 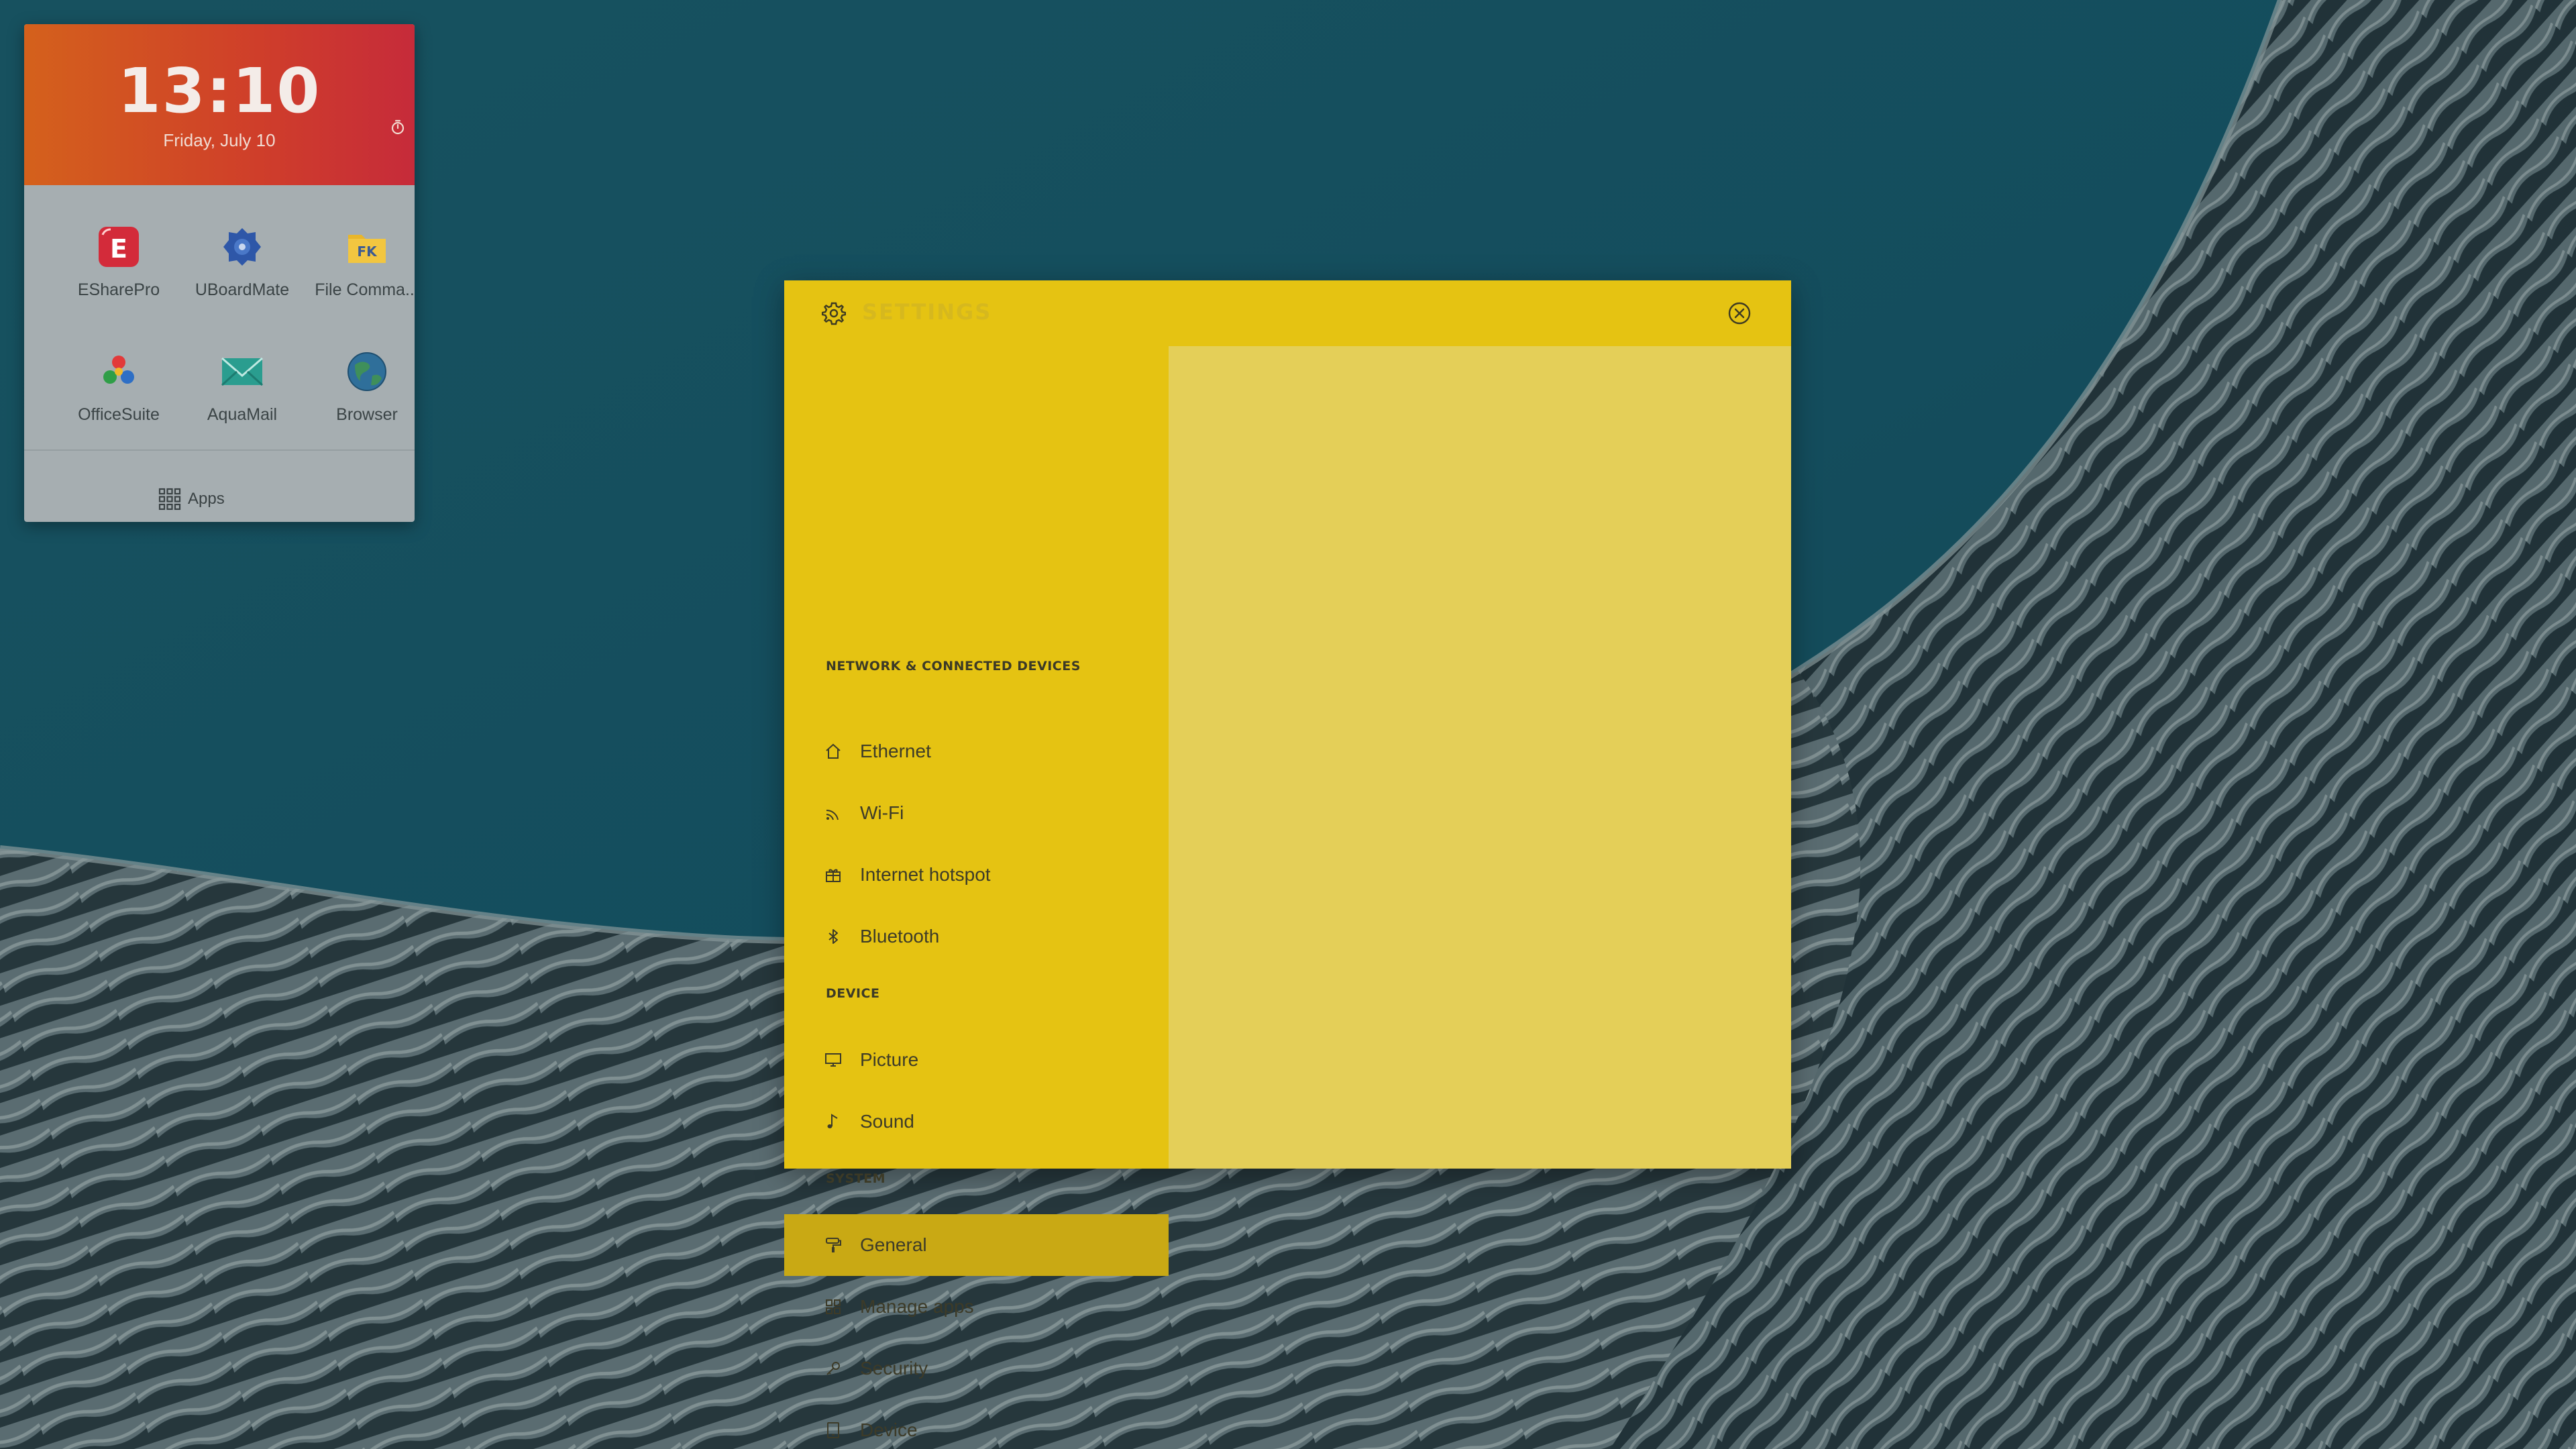 I want to click on launcher-divider, so click(x=219, y=450).